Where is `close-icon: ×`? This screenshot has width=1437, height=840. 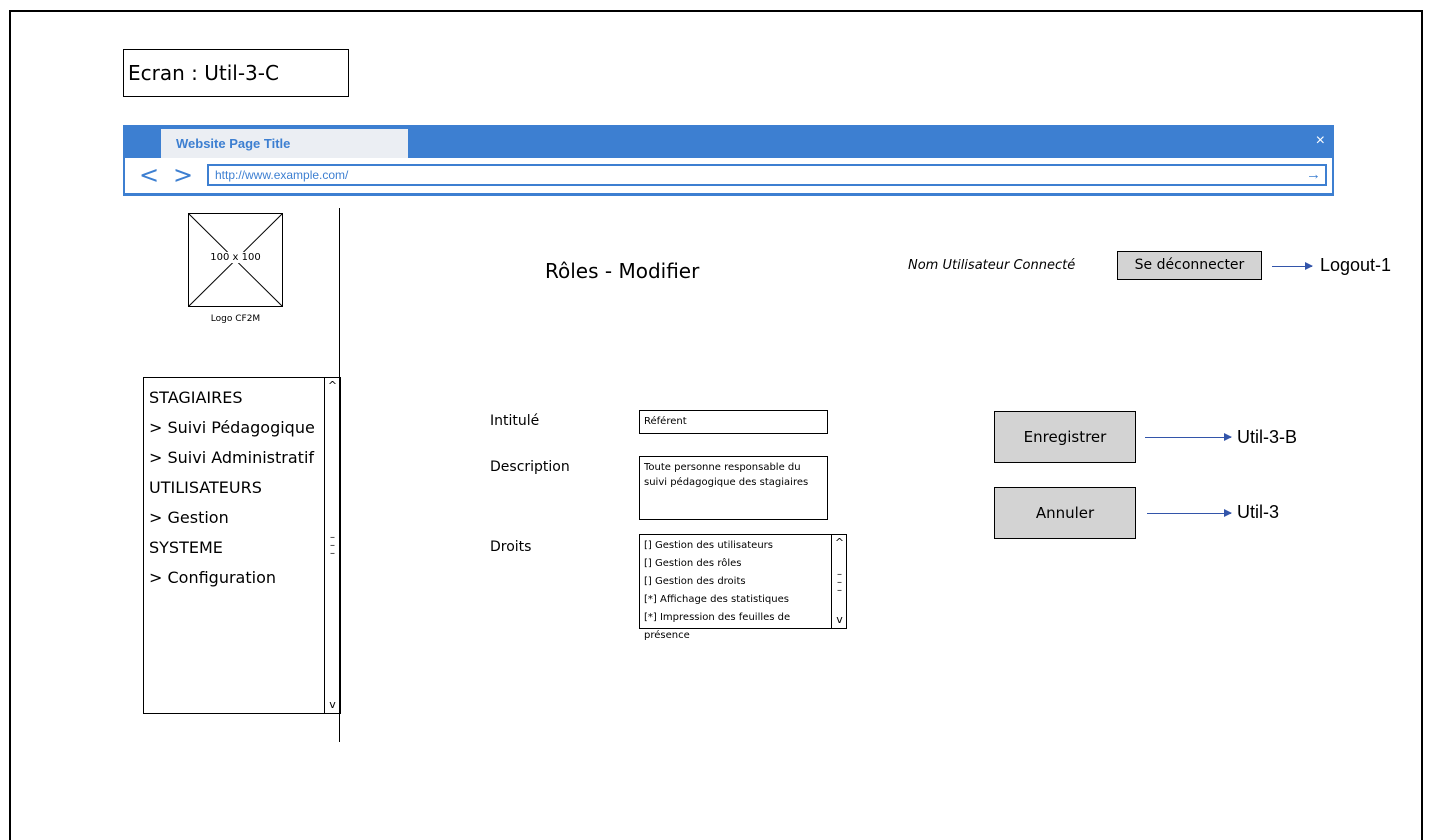
close-icon: × is located at coordinates (1320, 141).